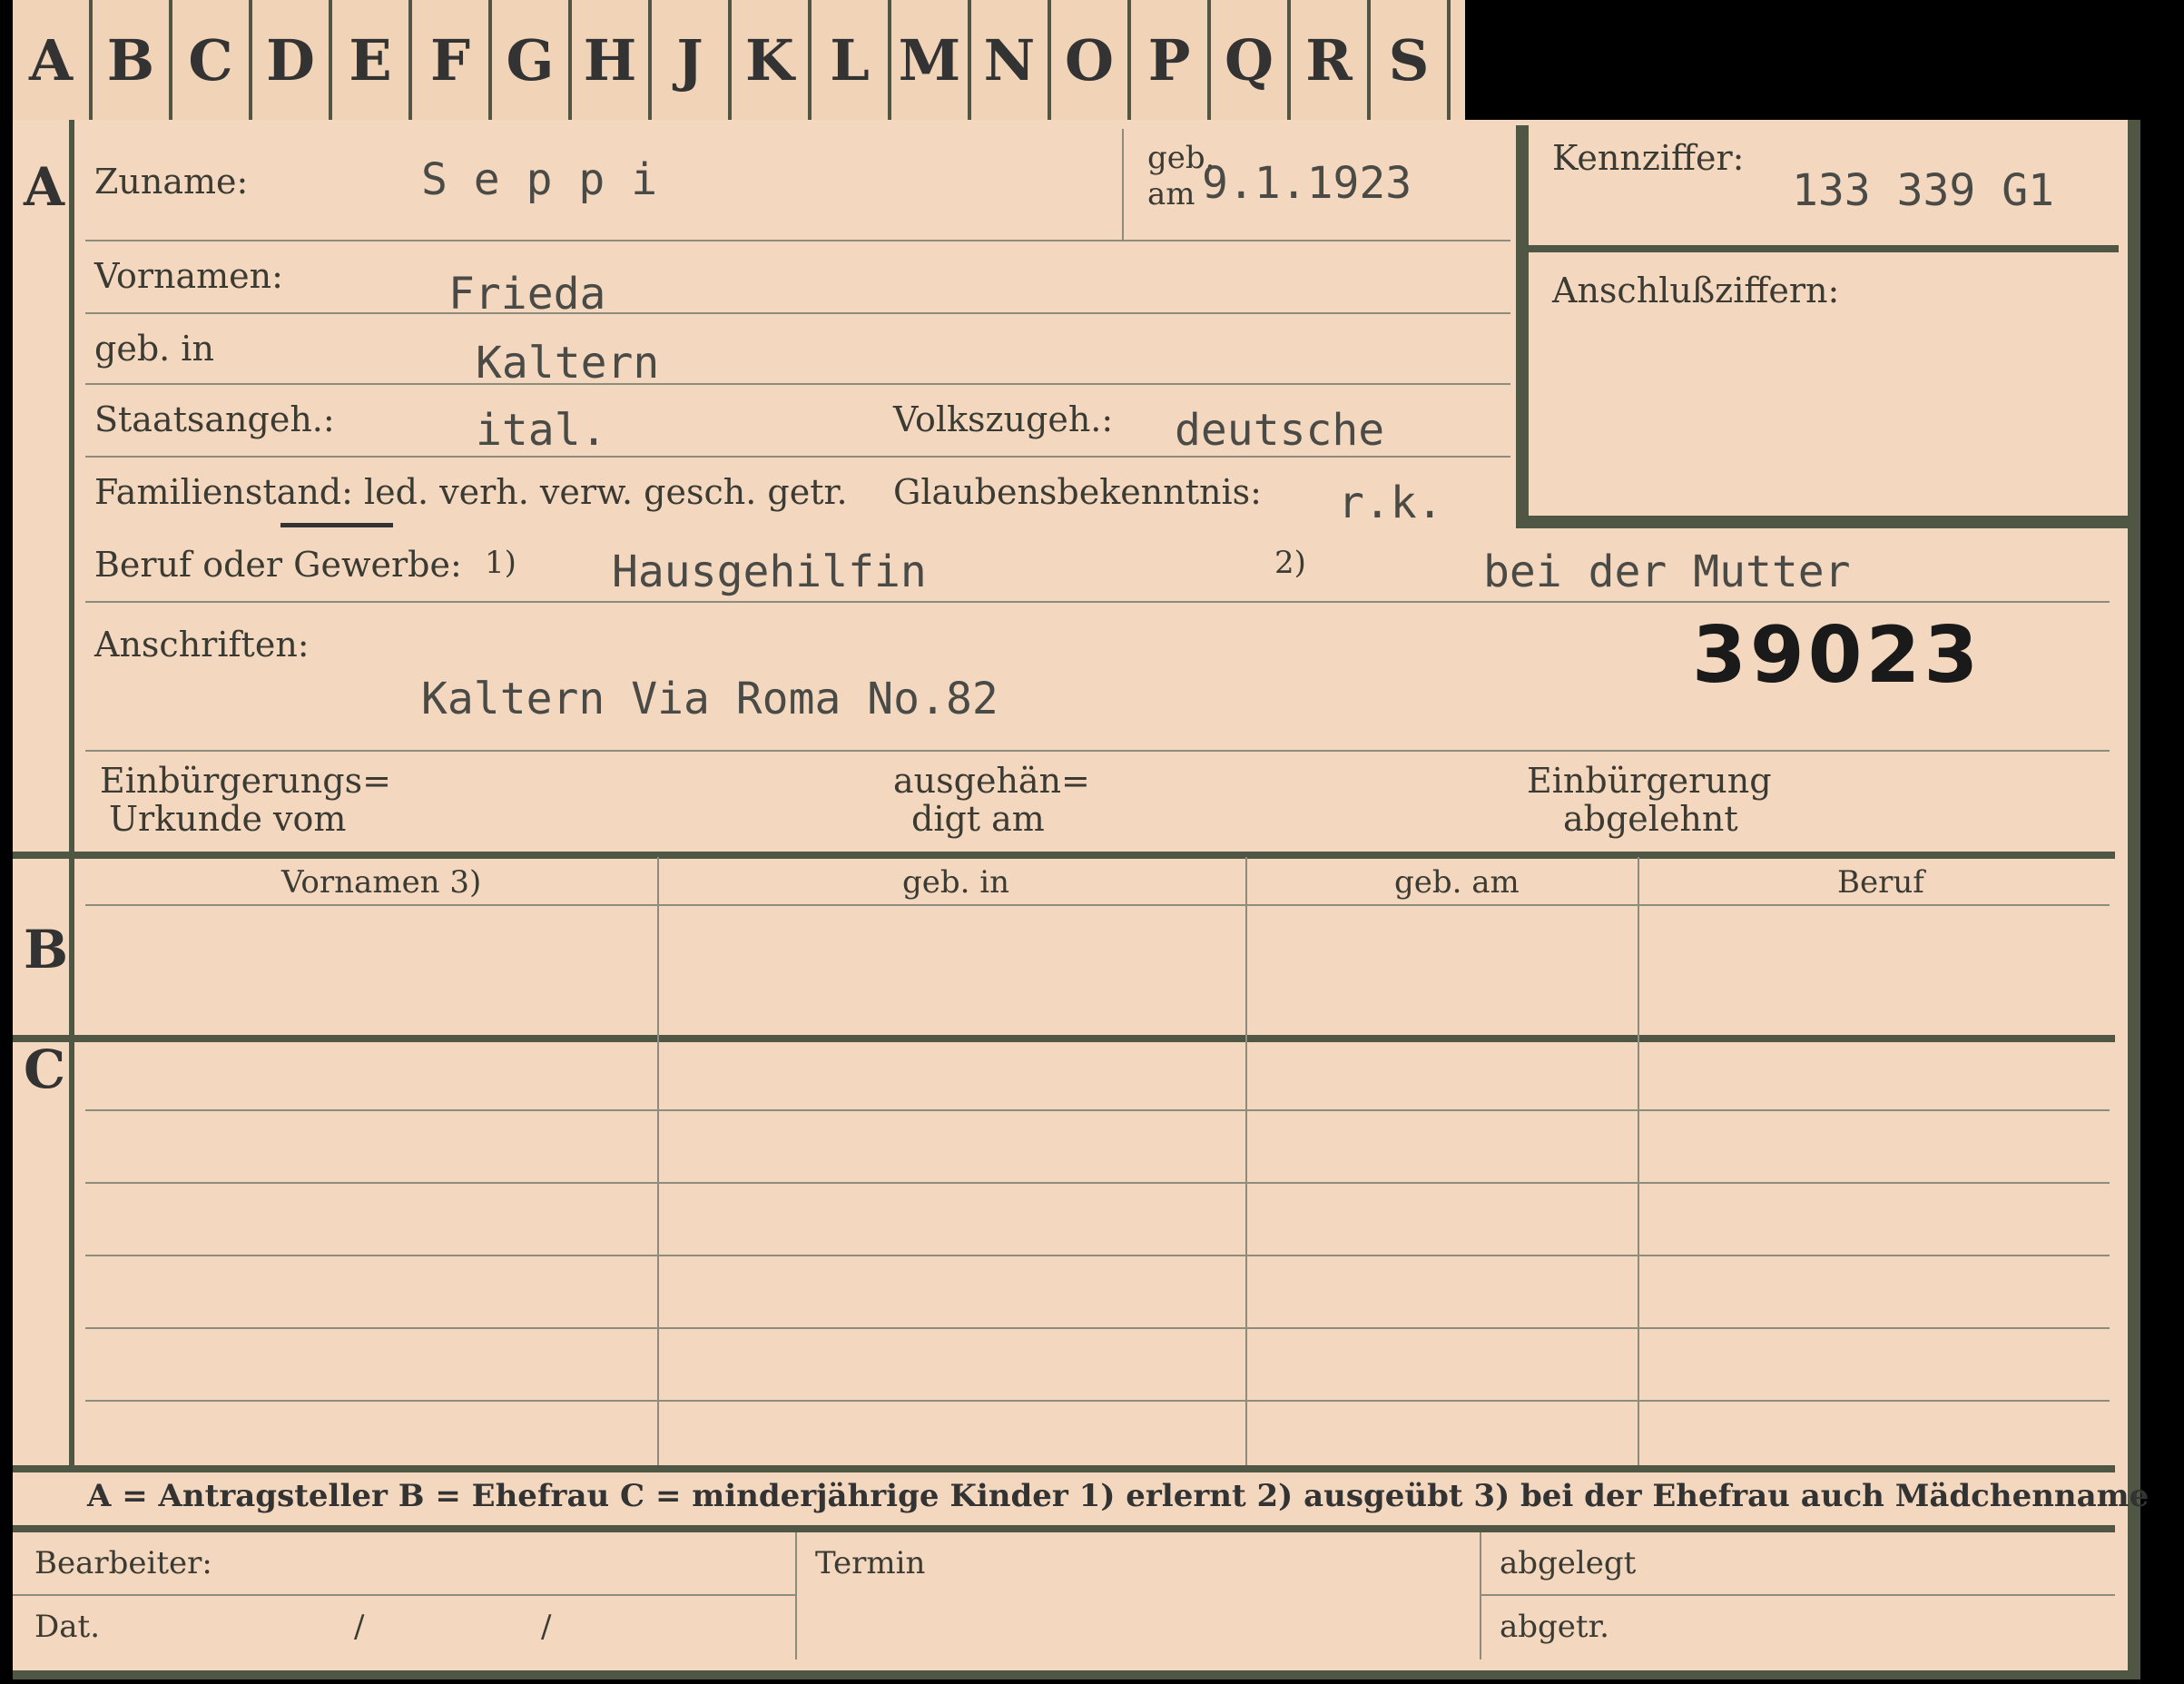 This screenshot has width=2184, height=1684. Describe the element at coordinates (1171, 194) in the screenshot. I see `geb-label-bottom: am` at that location.